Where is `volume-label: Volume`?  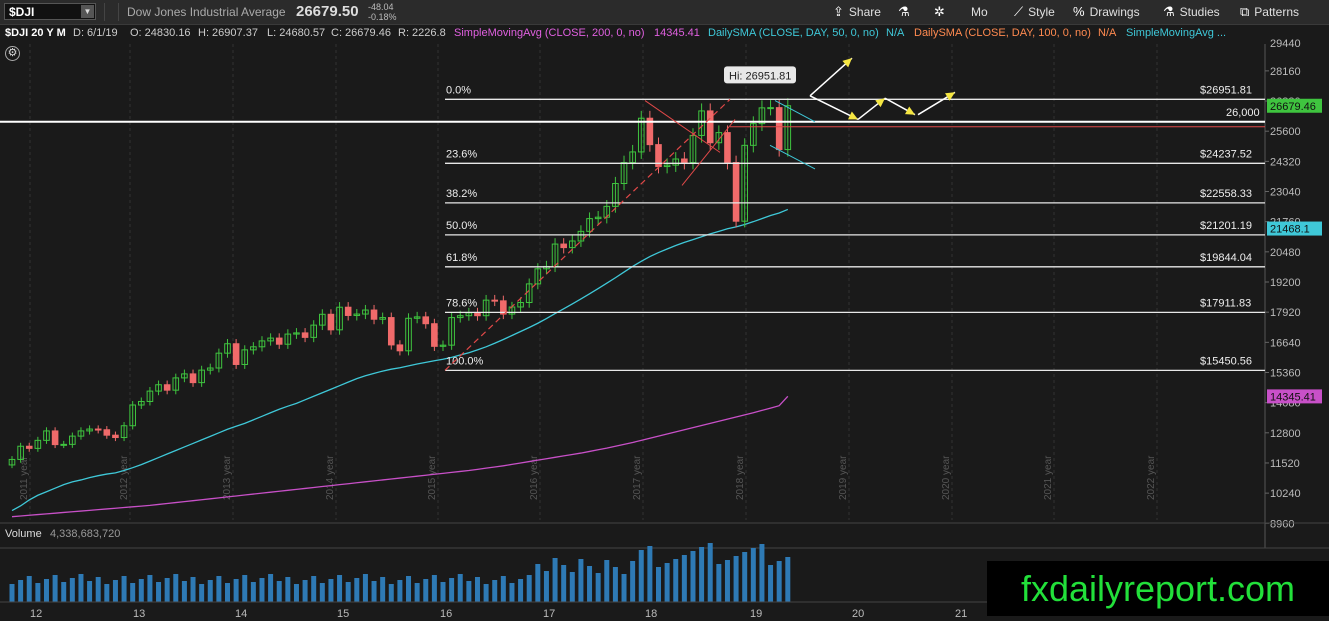 volume-label: Volume is located at coordinates (23, 534).